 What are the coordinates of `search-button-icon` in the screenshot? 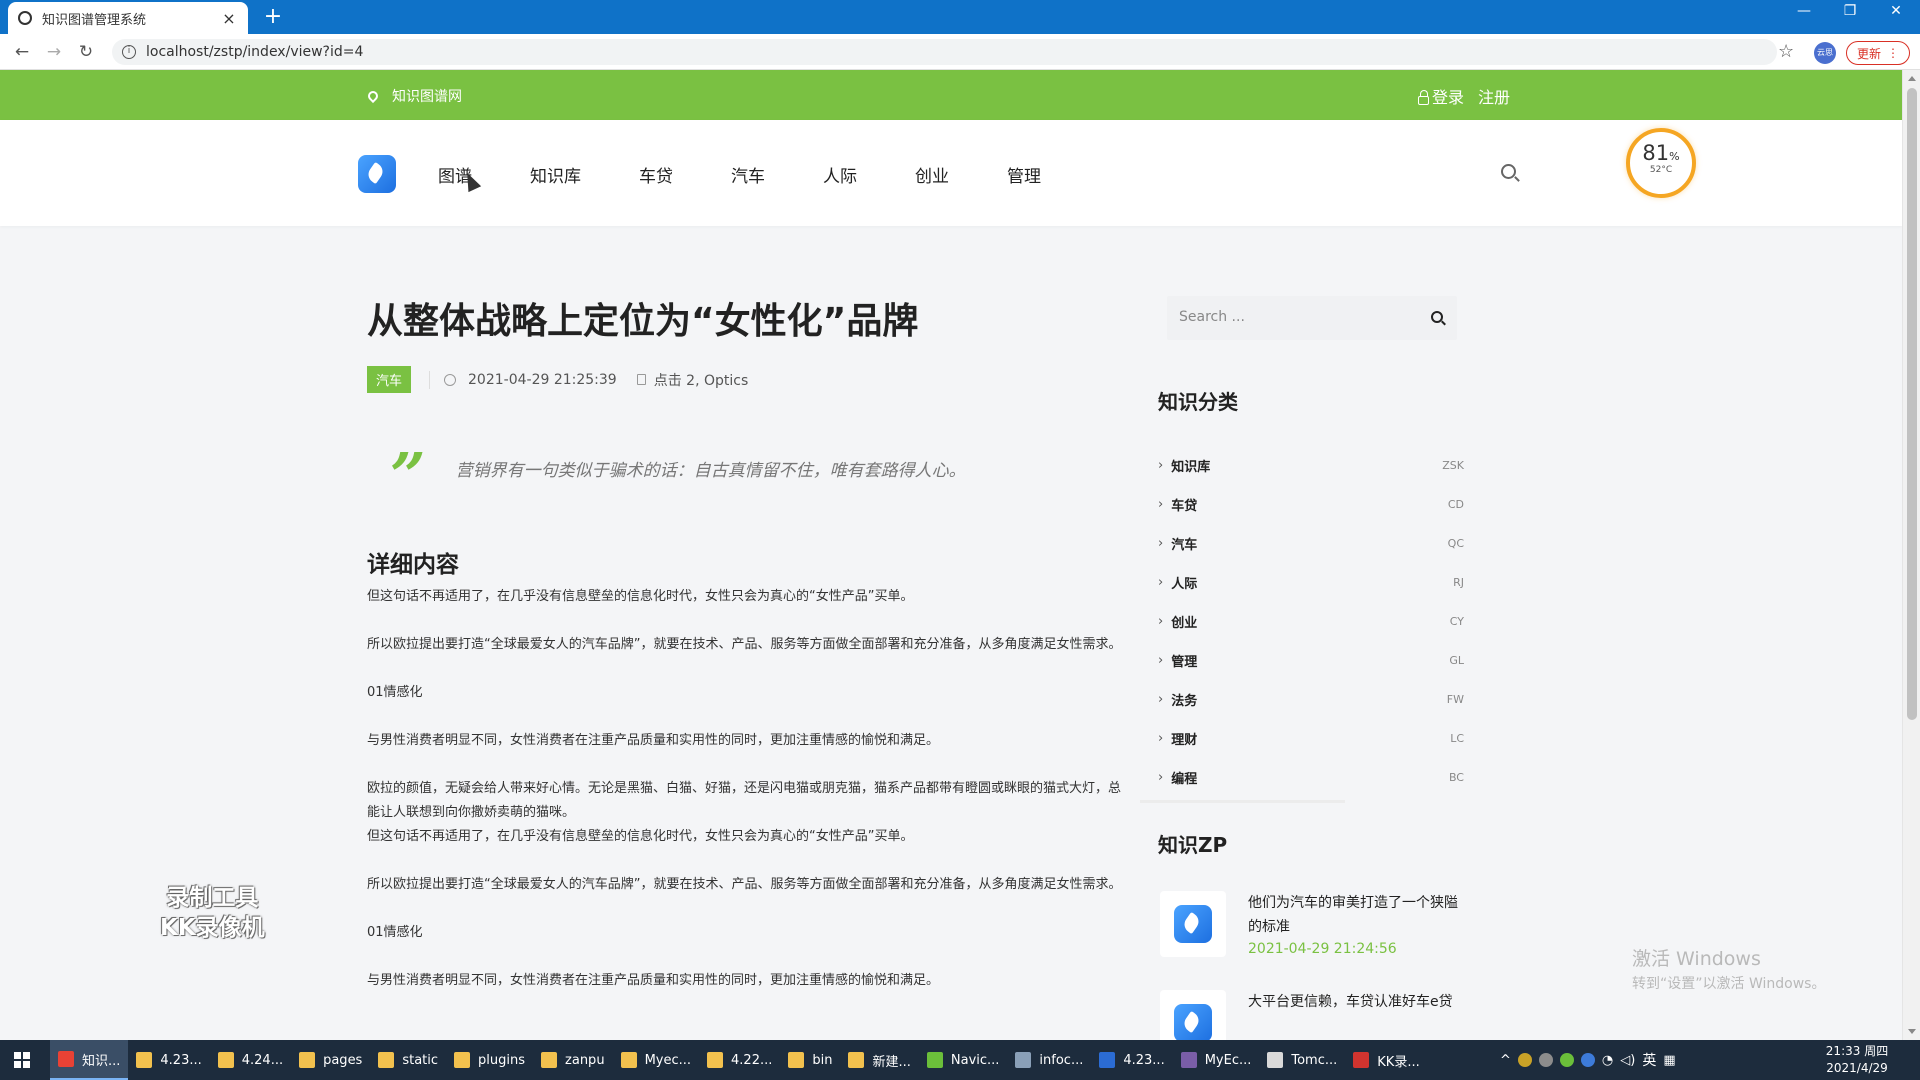 It's located at (1437, 317).